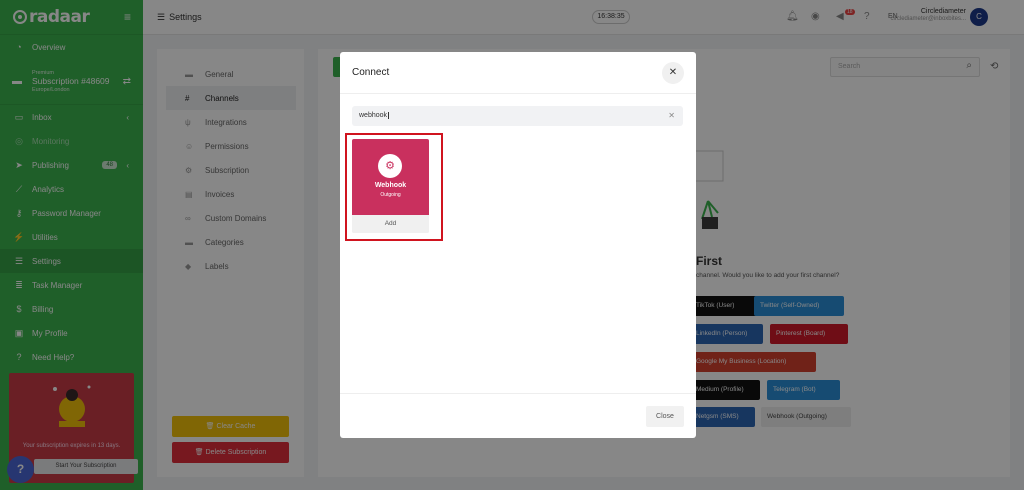 This screenshot has width=1024, height=490. I want to click on channel-search-input: webhook ✕, so click(517, 116).